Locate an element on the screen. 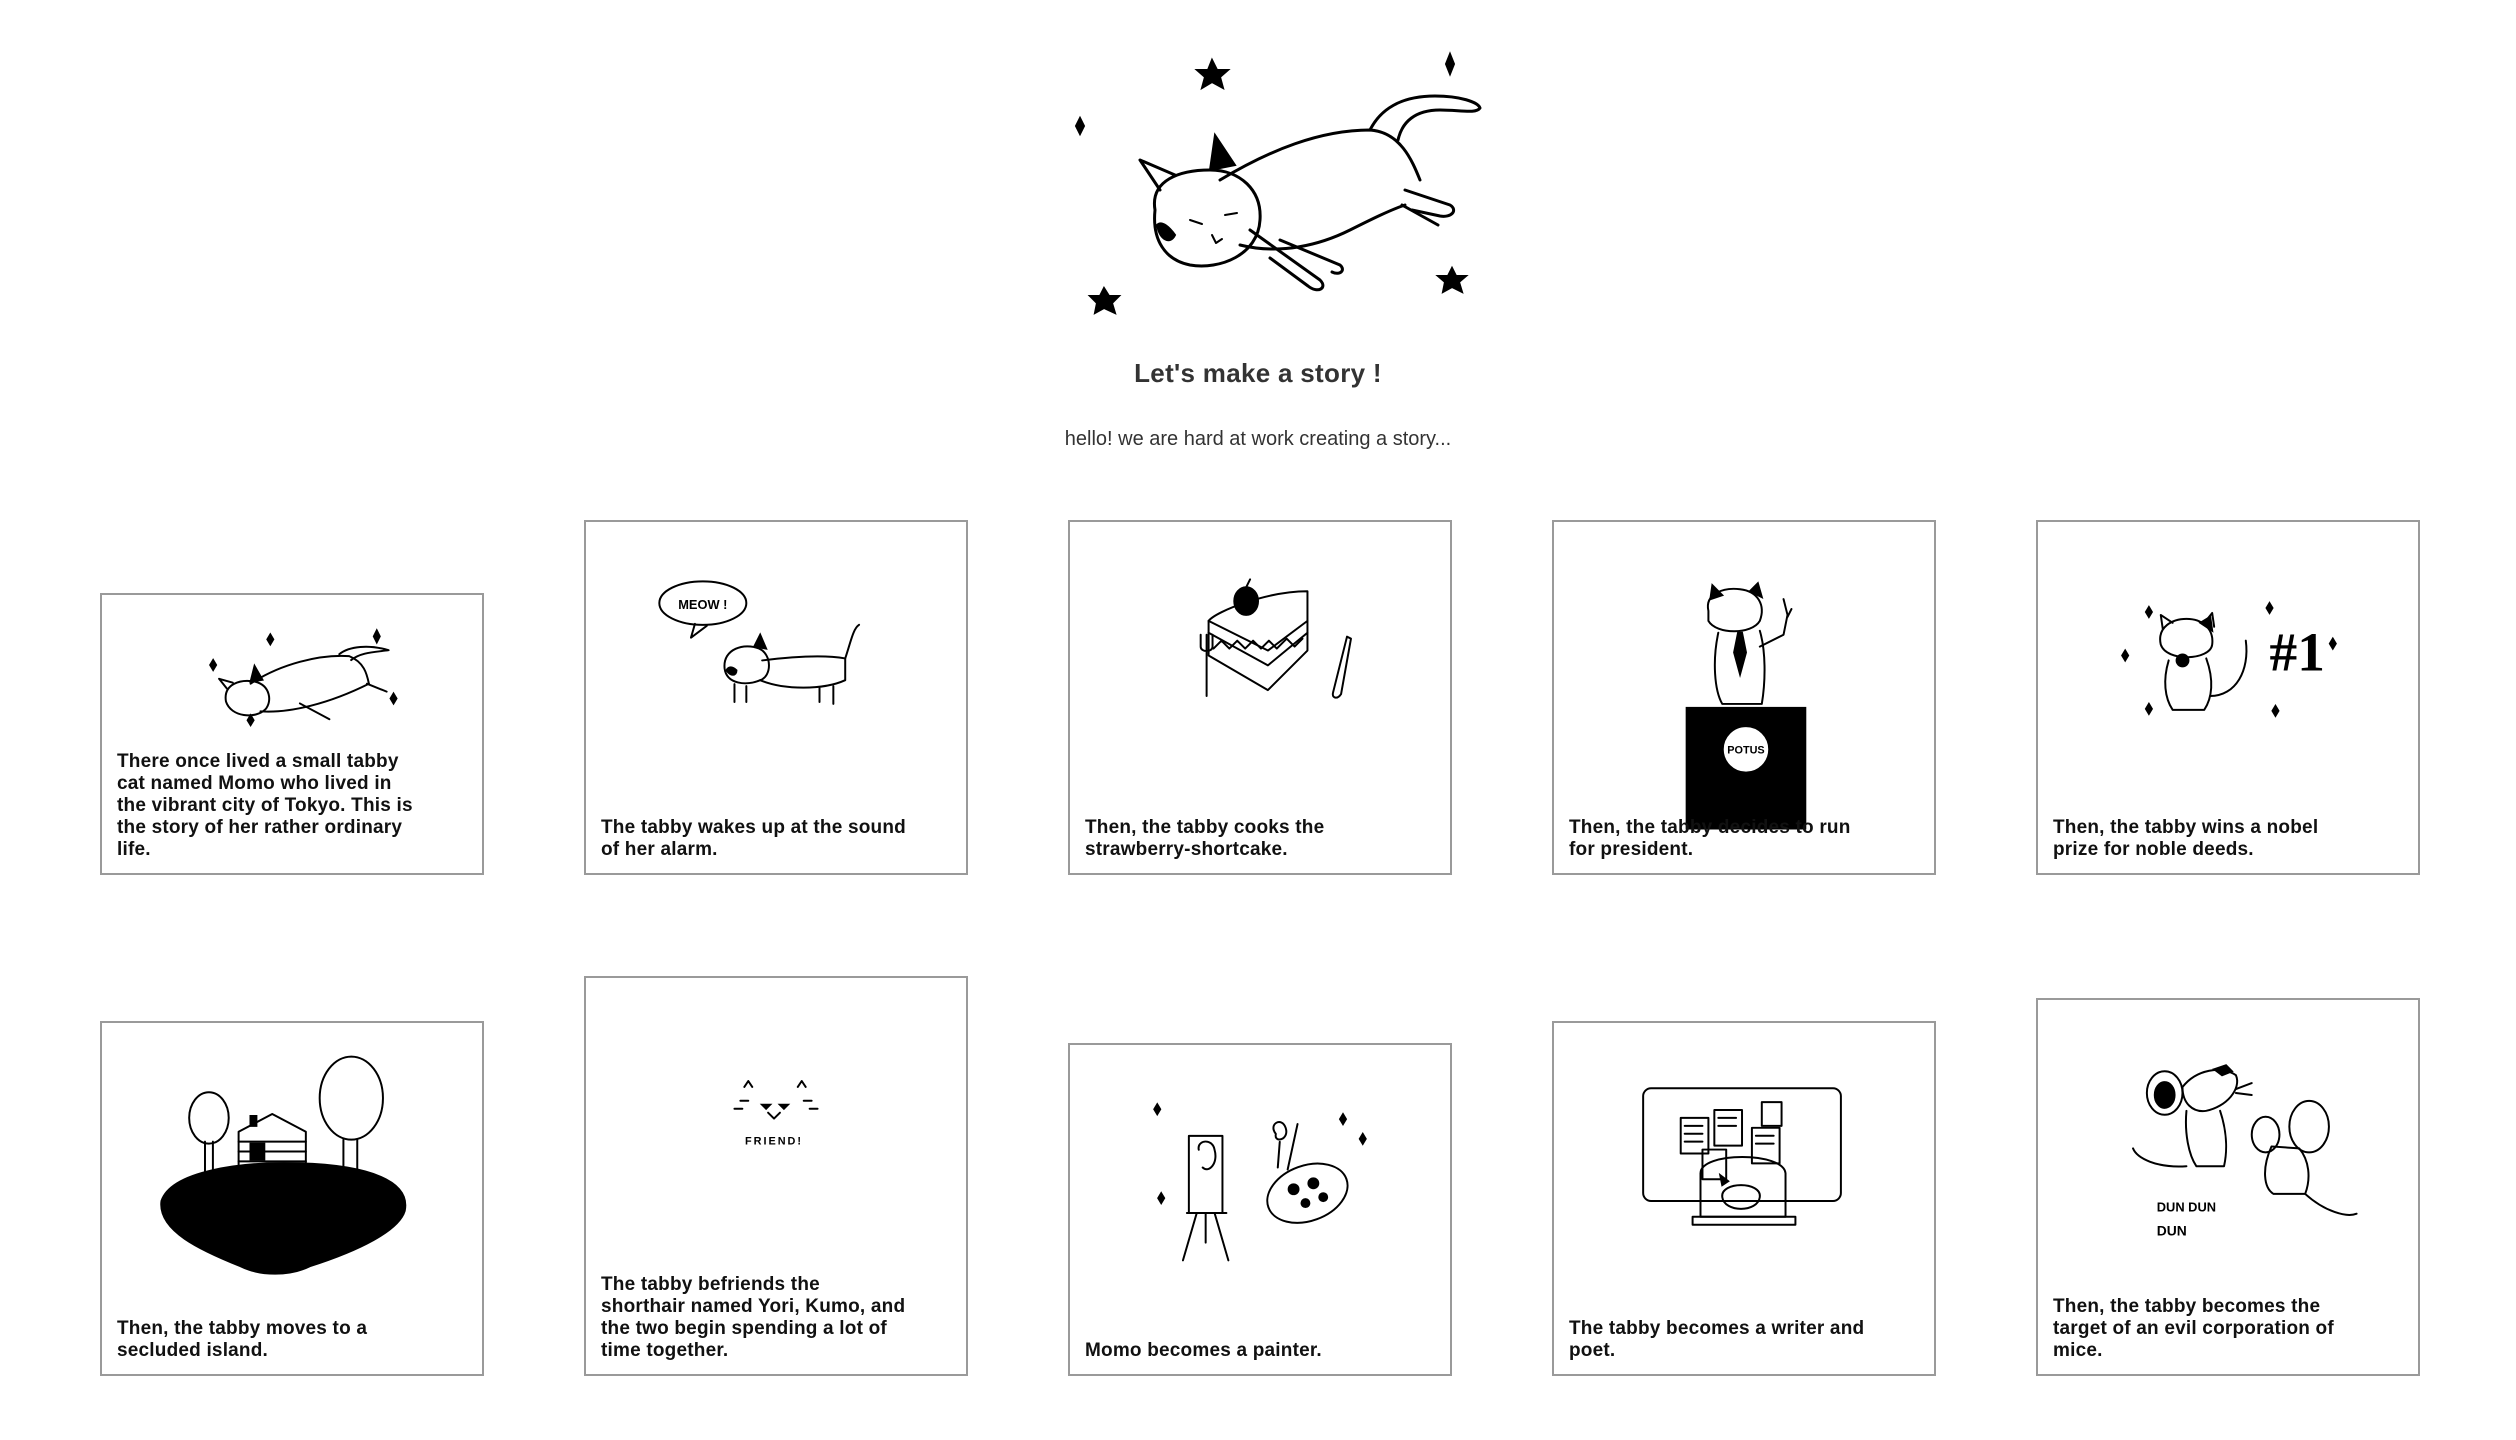 The height and width of the screenshot is (1440, 2516). dun-dun-text: DUN DUN is located at coordinates (2186, 1207).